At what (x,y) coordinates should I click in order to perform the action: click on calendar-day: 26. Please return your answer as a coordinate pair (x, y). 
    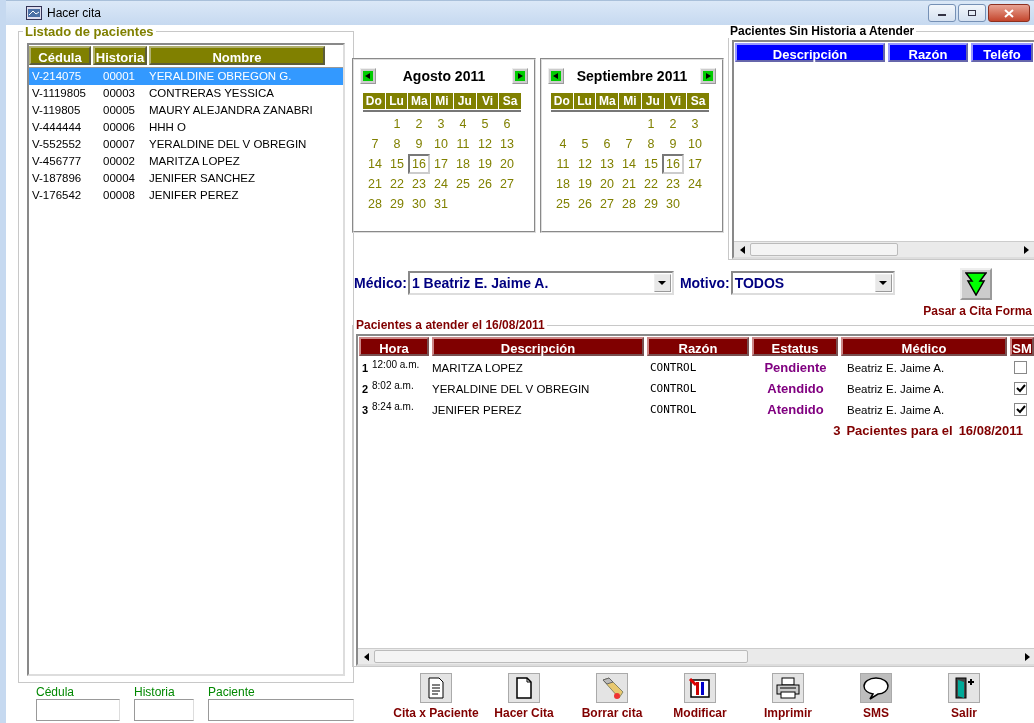
    Looking at the image, I should click on (485, 184).